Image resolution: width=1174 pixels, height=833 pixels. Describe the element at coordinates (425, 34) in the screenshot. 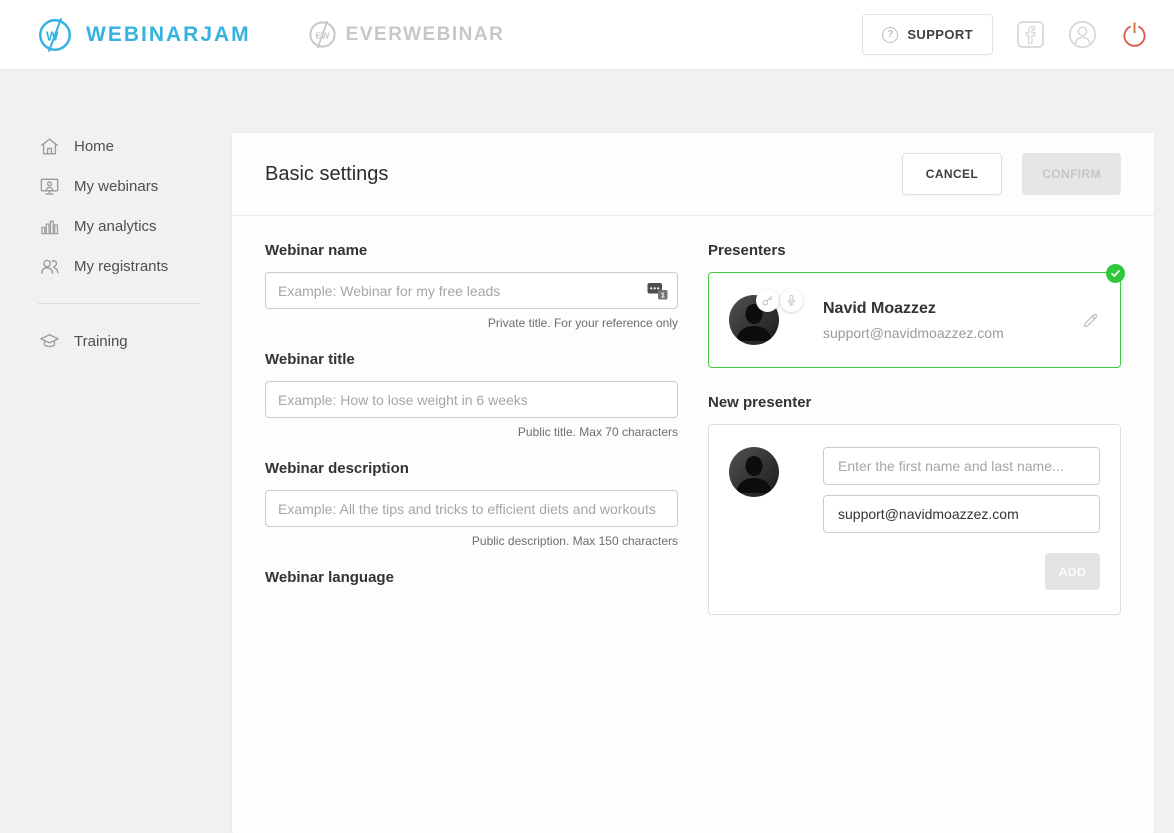

I see `everwebinar-logo-text: EVERWEBINAR` at that location.